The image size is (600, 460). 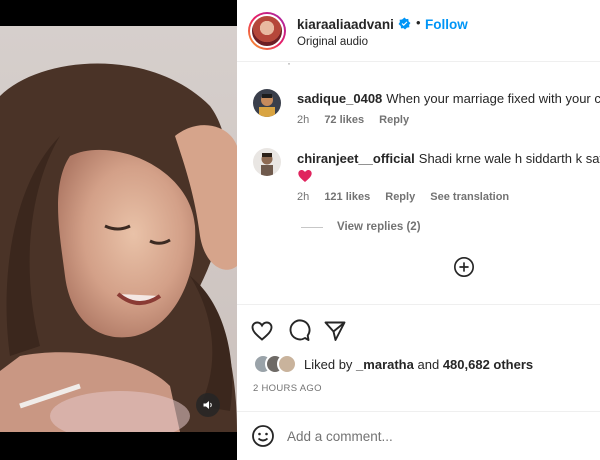 I want to click on post-actions-bar, so click(x=418, y=329).